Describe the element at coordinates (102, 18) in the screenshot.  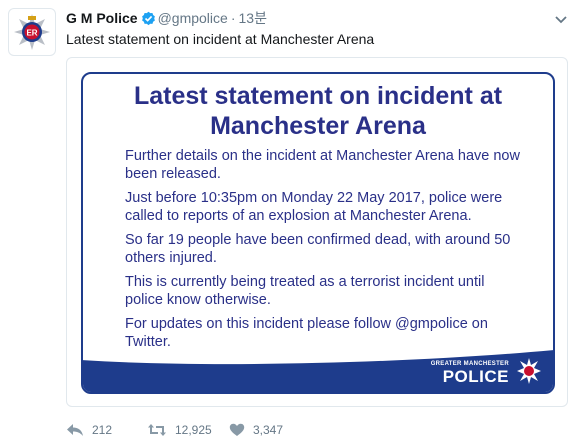
I see `author-name: G M Police` at that location.